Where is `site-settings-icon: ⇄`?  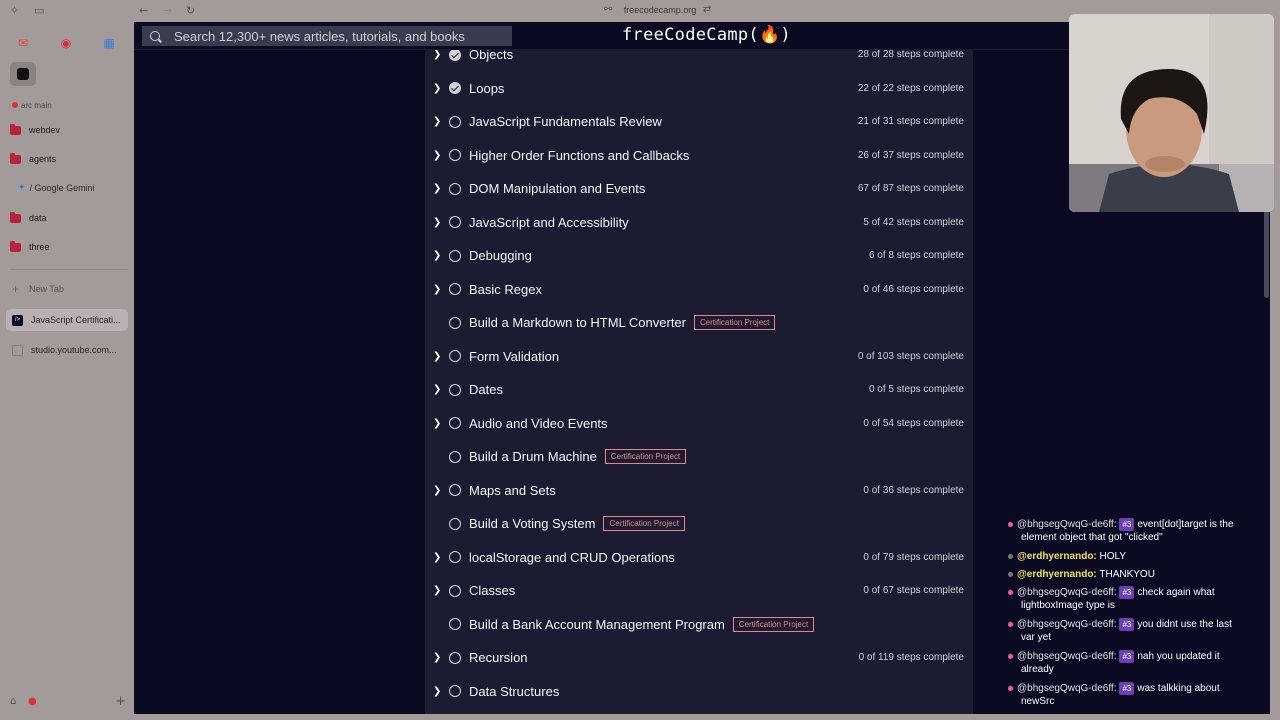
site-settings-icon: ⇄ is located at coordinates (707, 9).